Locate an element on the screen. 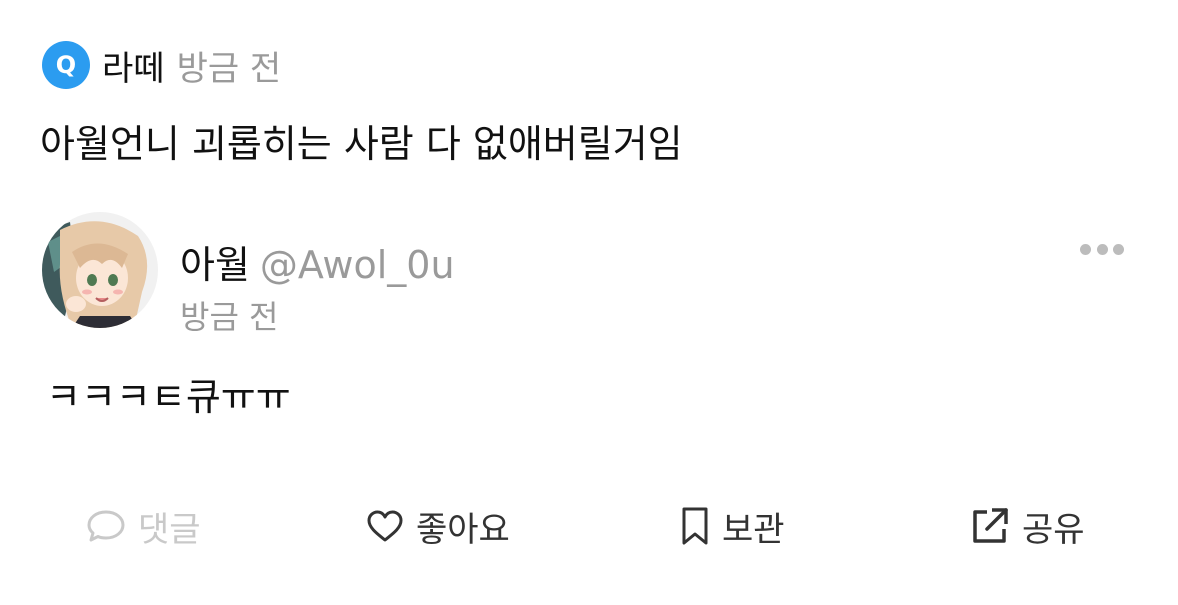  avatar-illustration is located at coordinates (100, 270).